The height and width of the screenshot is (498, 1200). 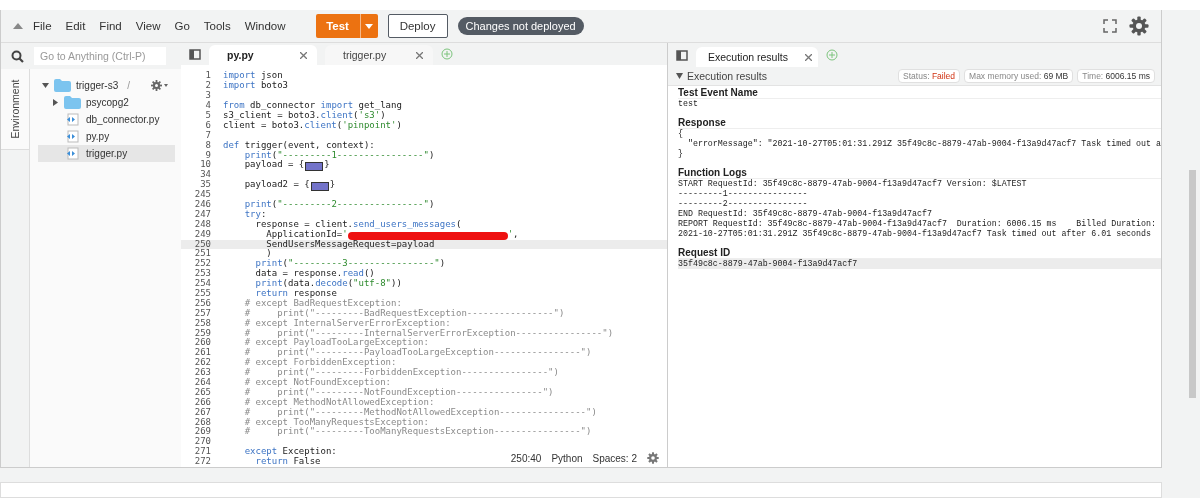 What do you see at coordinates (205, 175) in the screenshot?
I see `line-number: 34` at bounding box center [205, 175].